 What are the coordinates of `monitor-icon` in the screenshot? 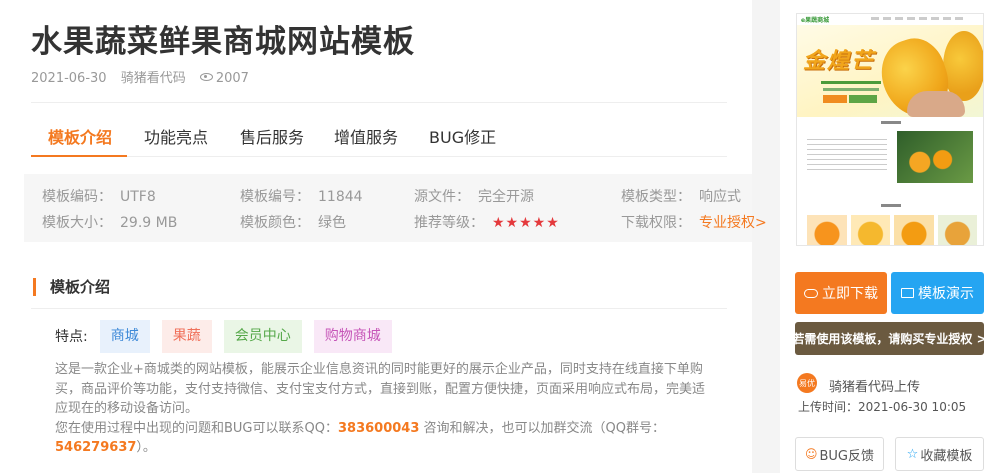 It's located at (907, 293).